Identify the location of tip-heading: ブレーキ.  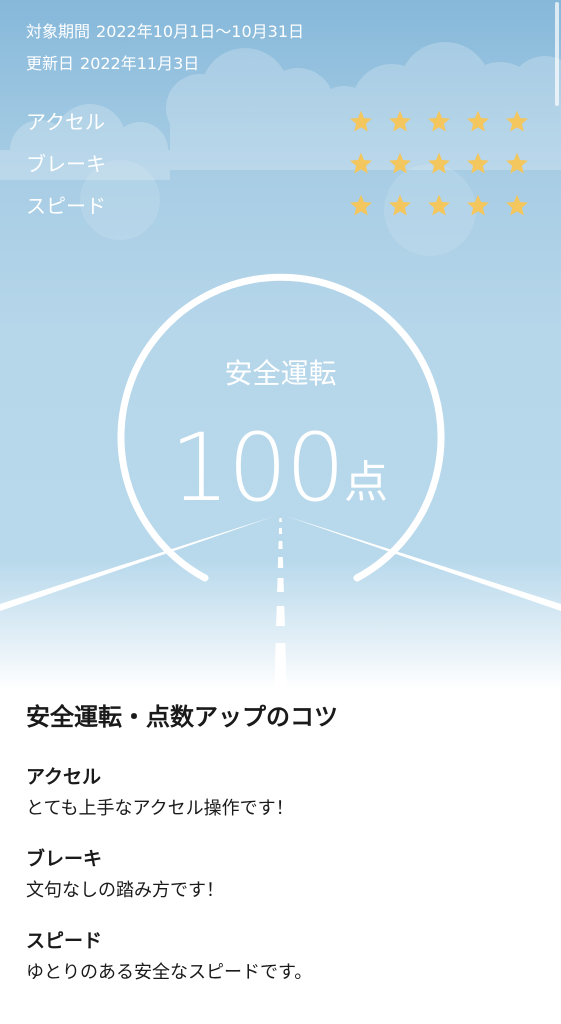
(64, 859).